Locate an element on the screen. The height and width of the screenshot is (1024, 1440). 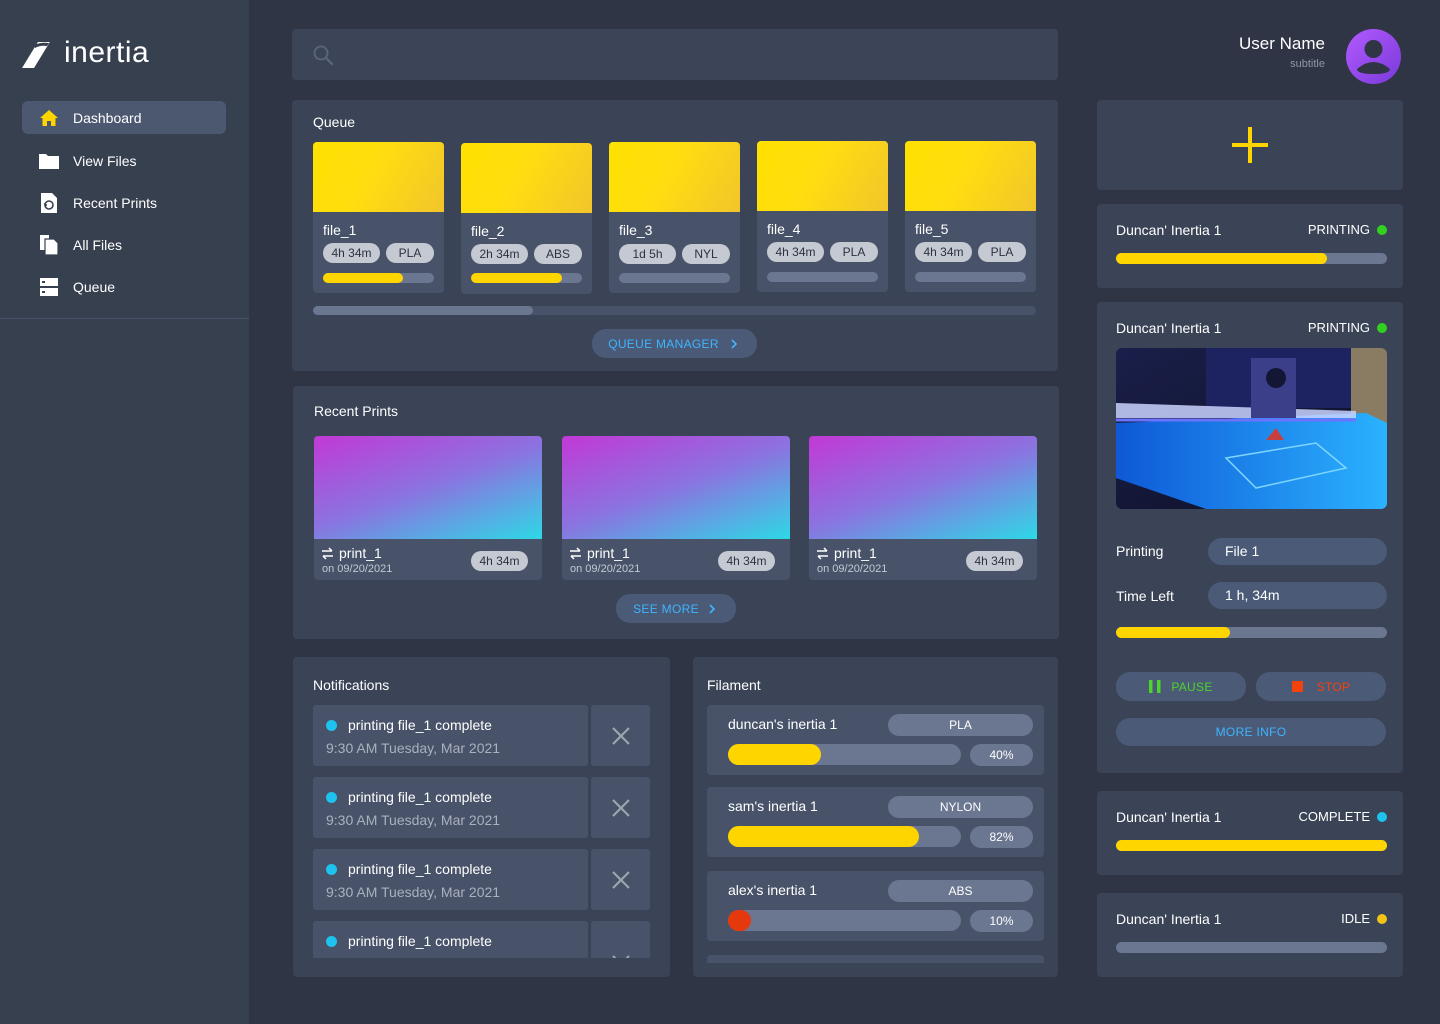
stop-button: STOP is located at coordinates (1321, 686).